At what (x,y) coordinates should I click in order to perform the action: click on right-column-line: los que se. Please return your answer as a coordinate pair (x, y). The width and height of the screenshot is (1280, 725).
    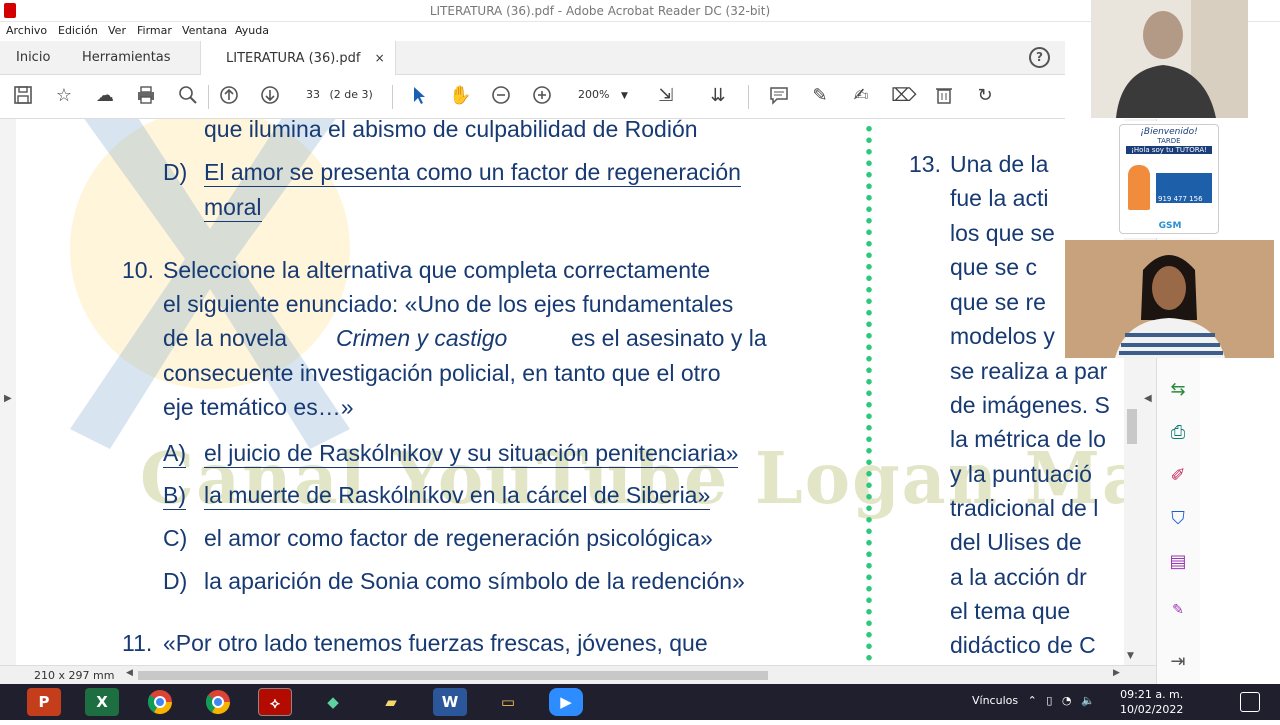
    Looking at the image, I should click on (1002, 233).